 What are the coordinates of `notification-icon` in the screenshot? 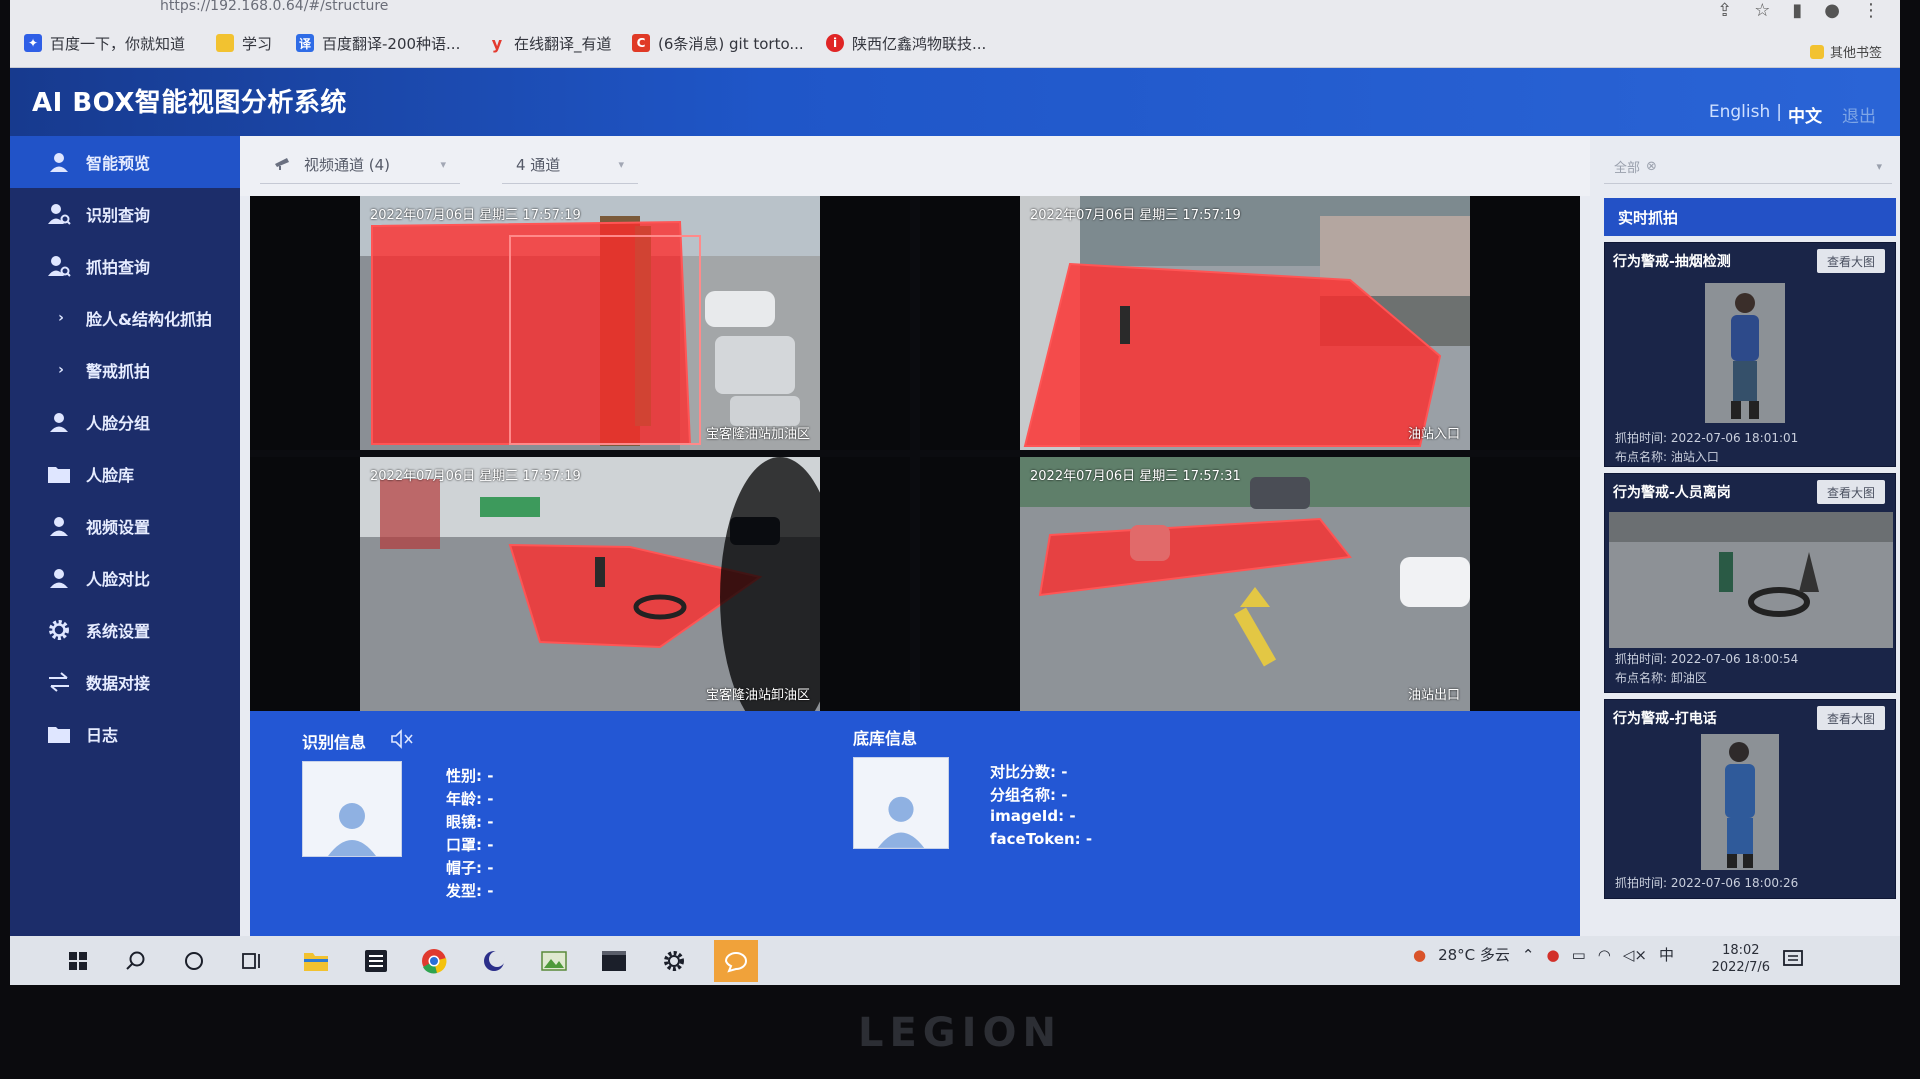 It's located at (1793, 959).